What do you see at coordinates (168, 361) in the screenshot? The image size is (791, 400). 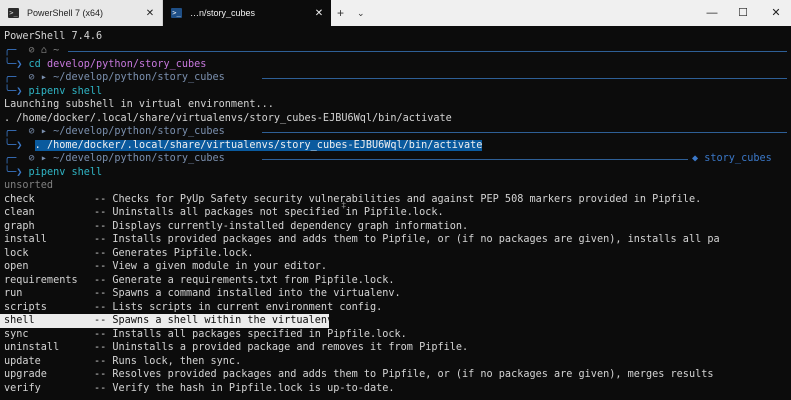 I see `completion-description: -- Runs lock, then sync.` at bounding box center [168, 361].